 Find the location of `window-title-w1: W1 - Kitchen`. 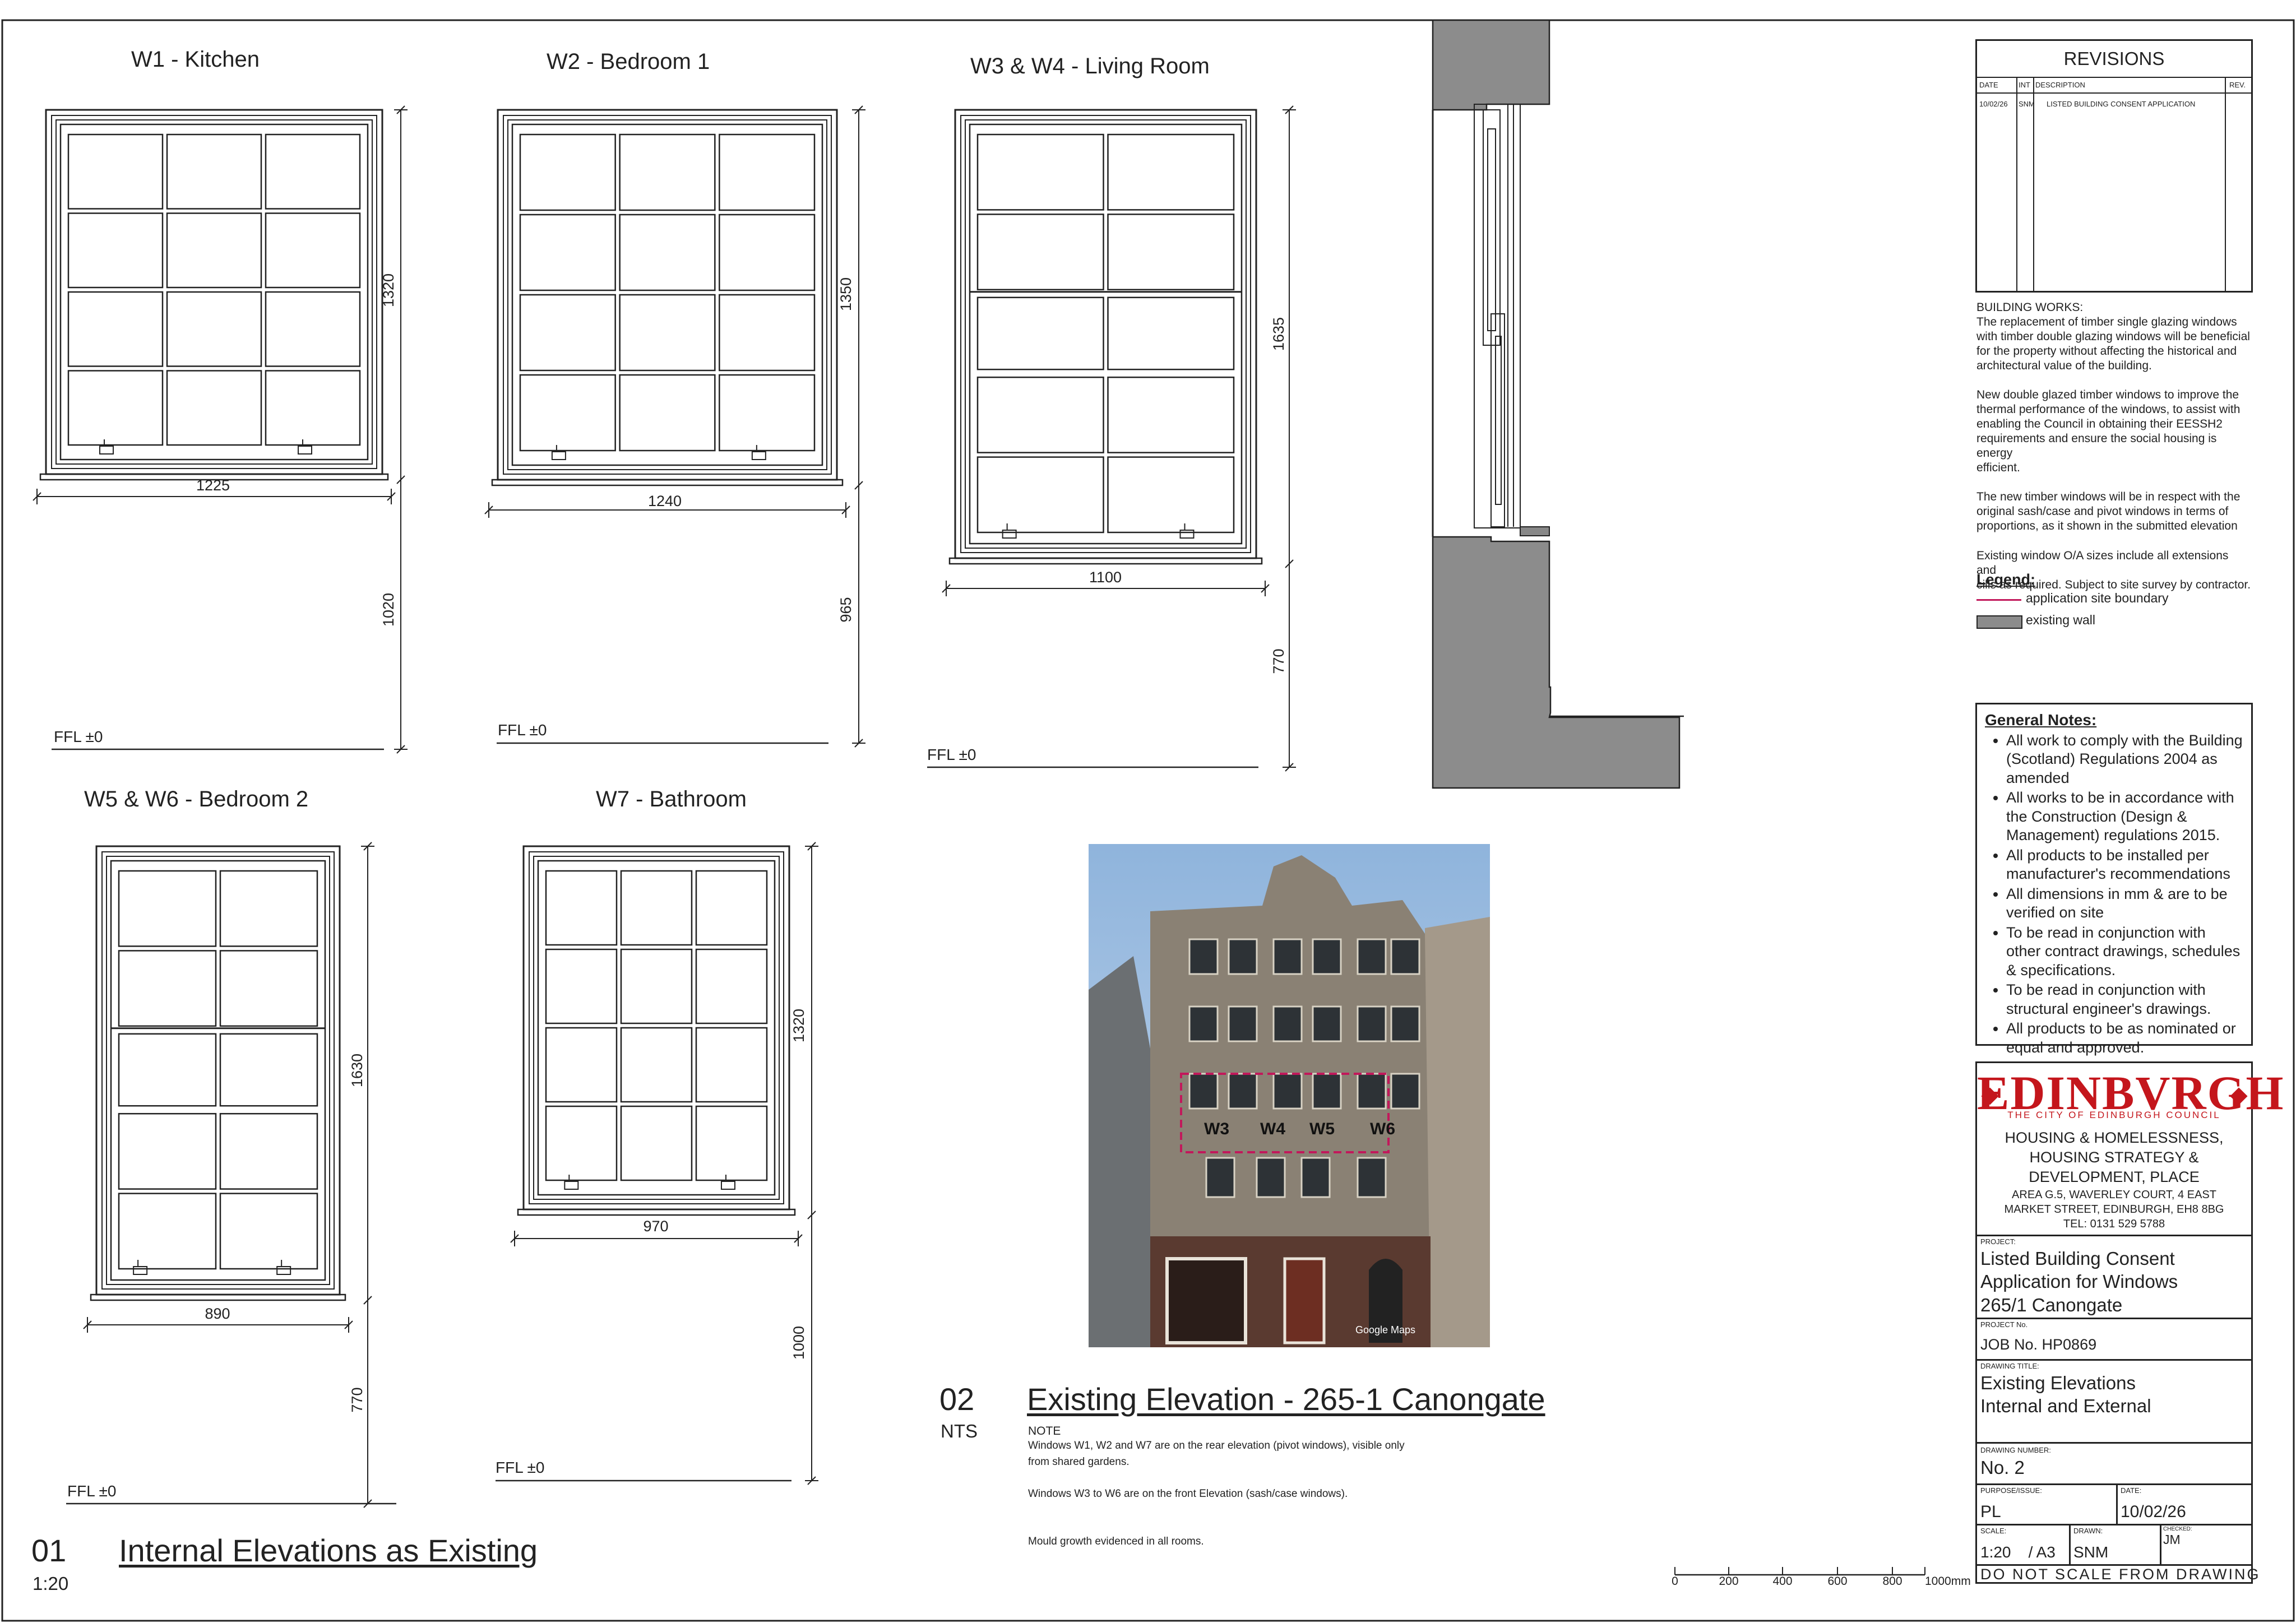

window-title-w1: W1 - Kitchen is located at coordinates (195, 60).